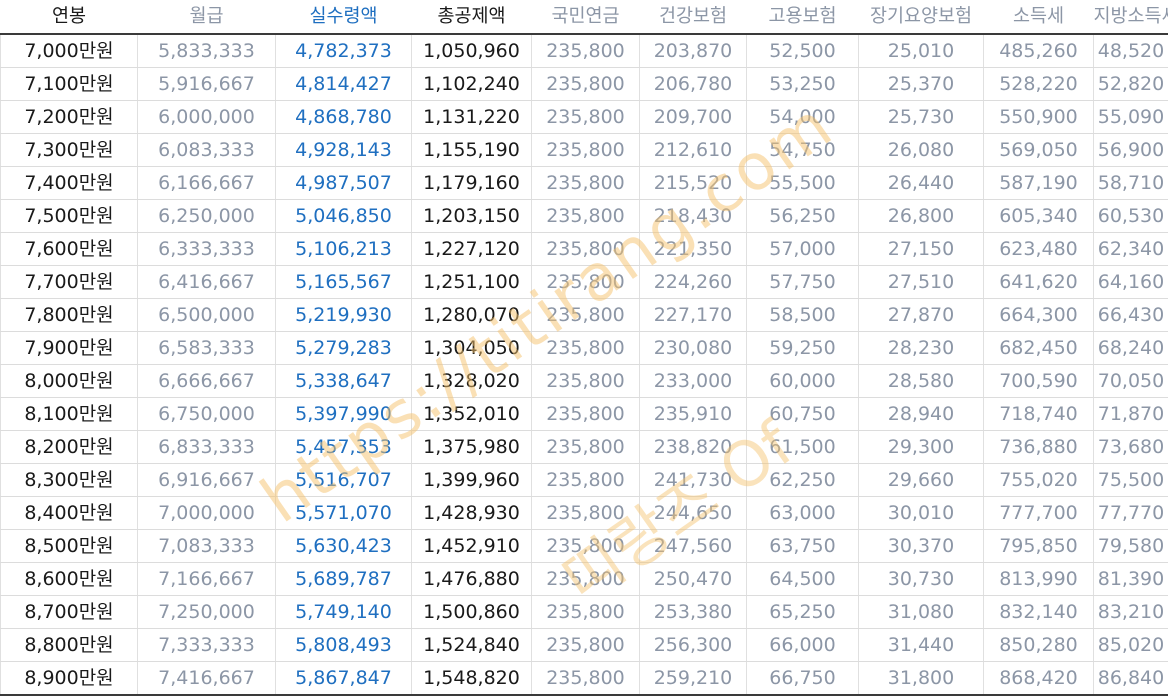 The width and height of the screenshot is (1168, 696). I want to click on cell-income-tax: 795,850, so click(1039, 546).